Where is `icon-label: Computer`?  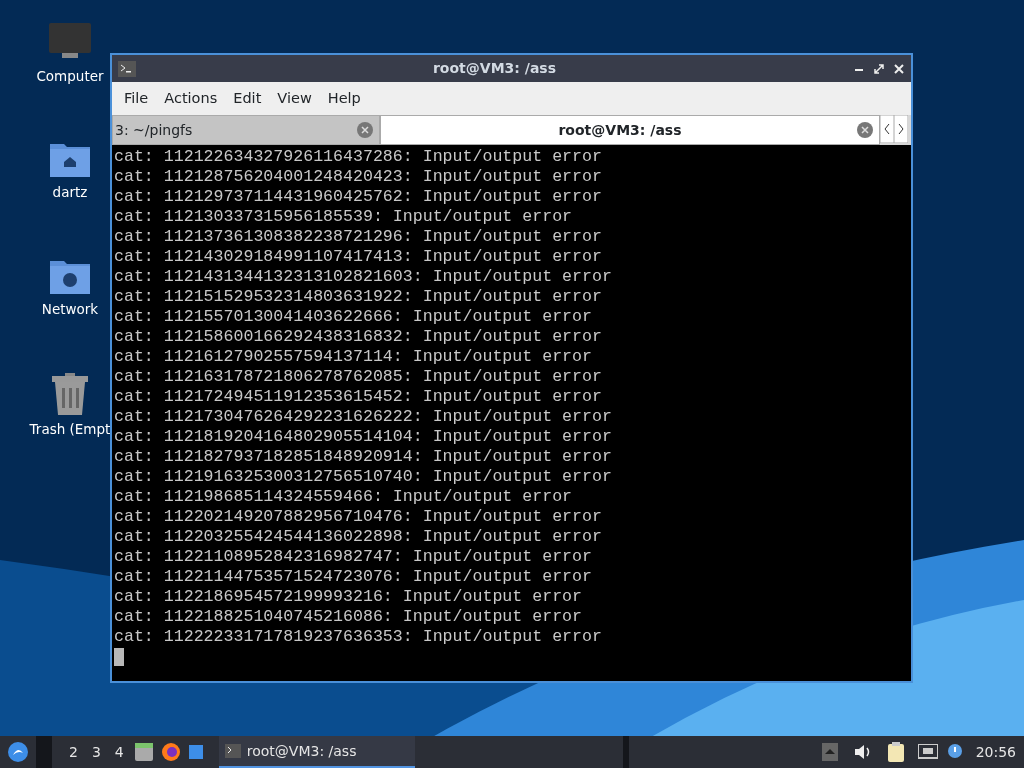 icon-label: Computer is located at coordinates (70, 76).